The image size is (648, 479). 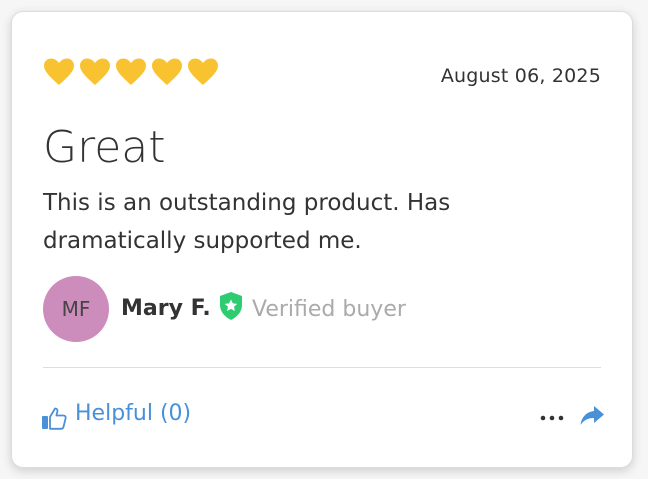 I want to click on review-date: August 06, 2025, so click(x=520, y=76).